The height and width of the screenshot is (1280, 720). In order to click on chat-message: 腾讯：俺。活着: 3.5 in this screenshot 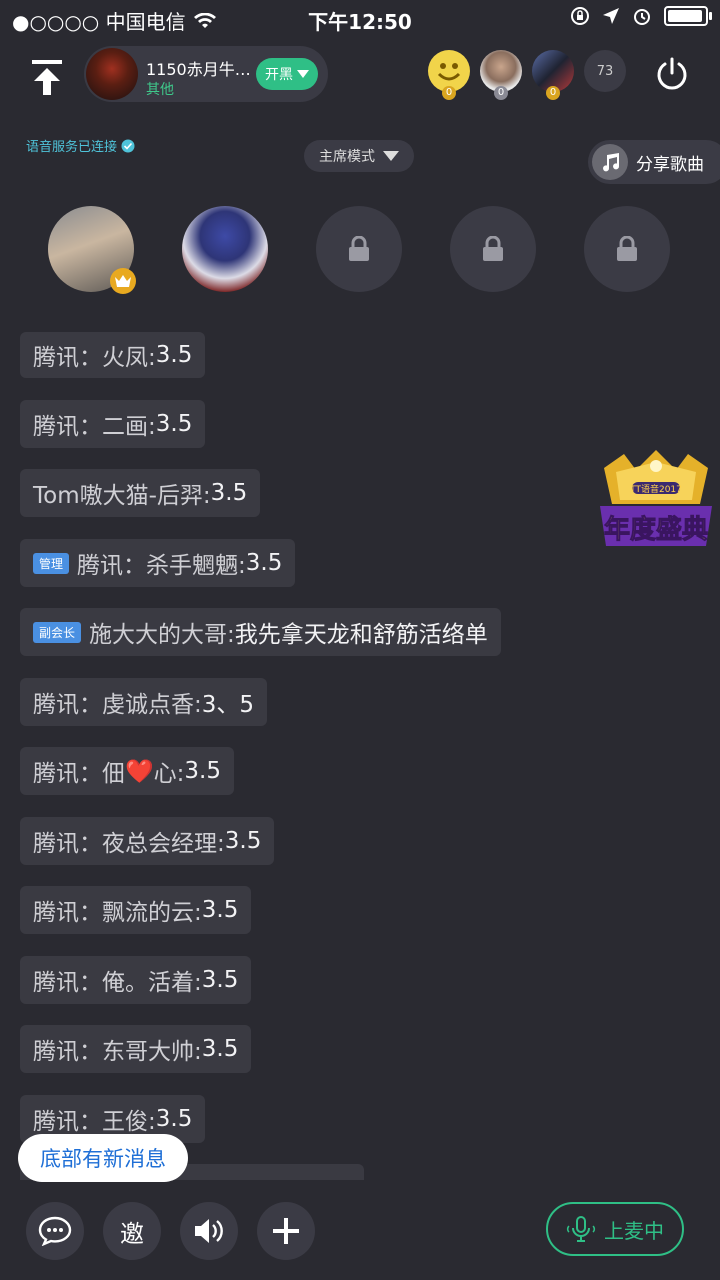, I will do `click(136, 980)`.